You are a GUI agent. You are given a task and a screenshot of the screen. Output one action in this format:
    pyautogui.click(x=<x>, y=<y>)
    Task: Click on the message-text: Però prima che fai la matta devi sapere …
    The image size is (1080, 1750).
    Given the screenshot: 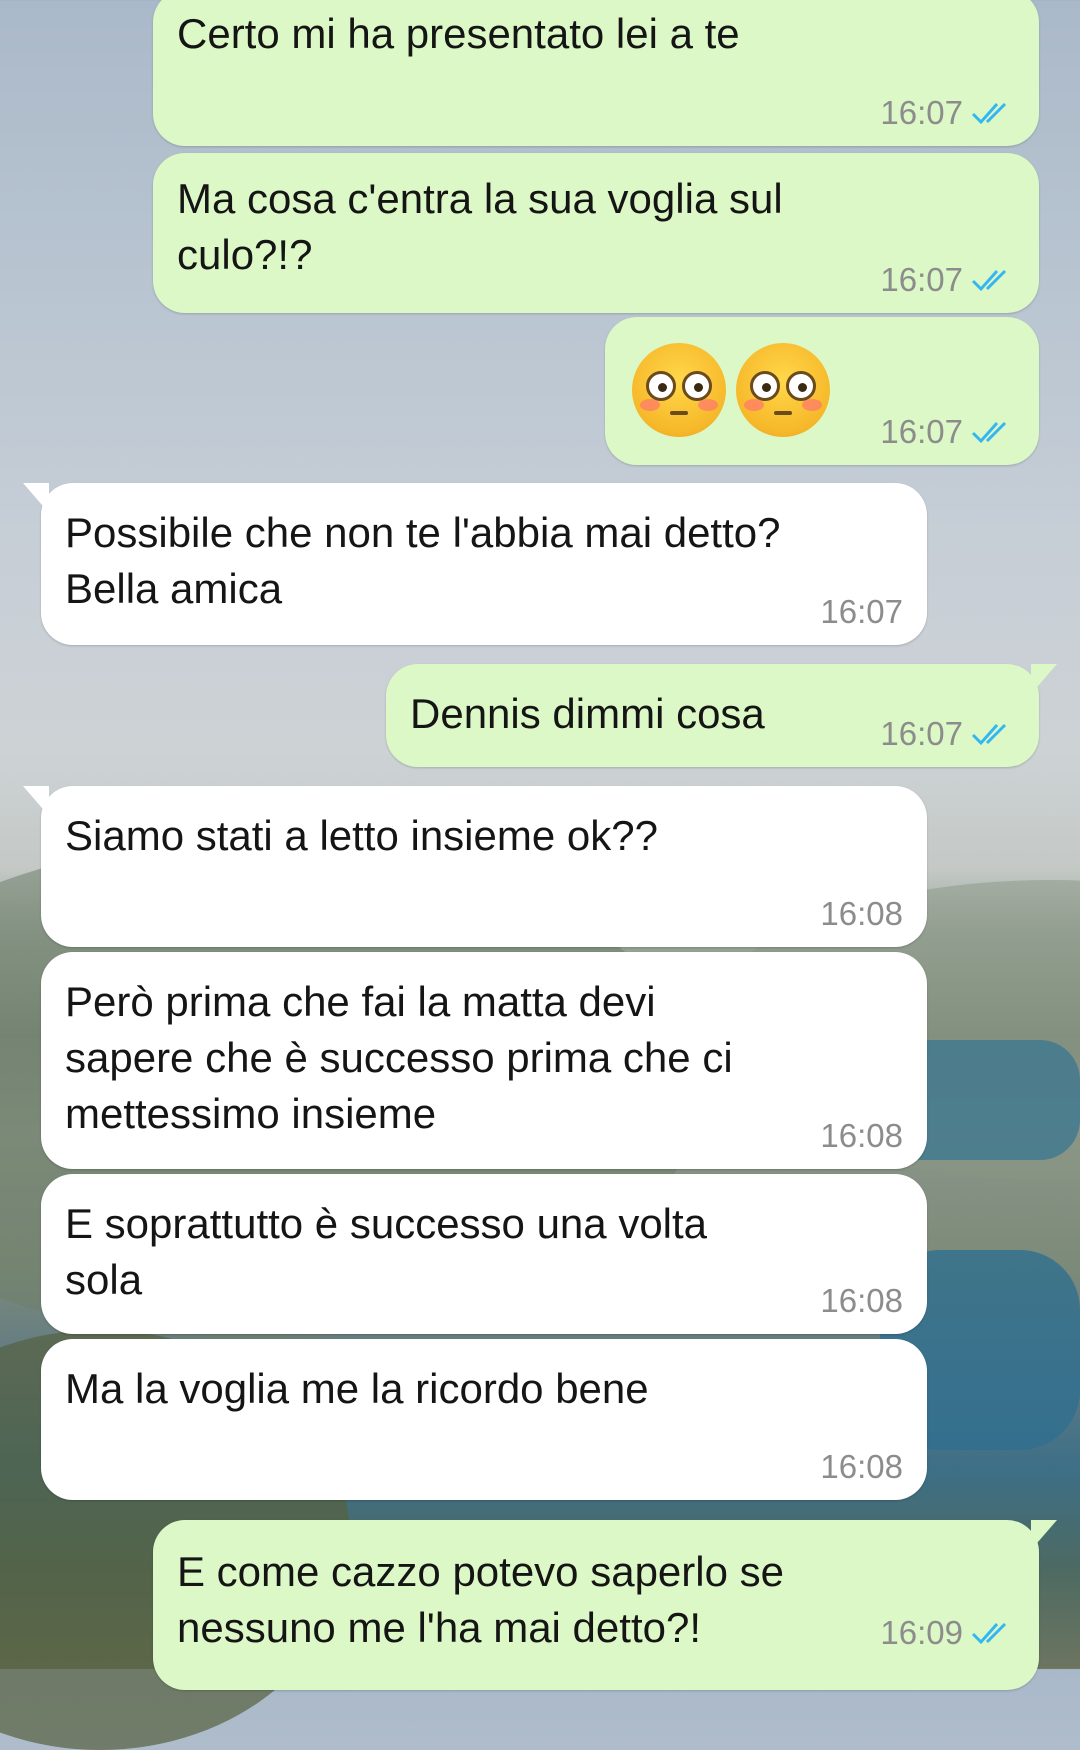 What is the action you would take?
    pyautogui.click(x=399, y=1057)
    